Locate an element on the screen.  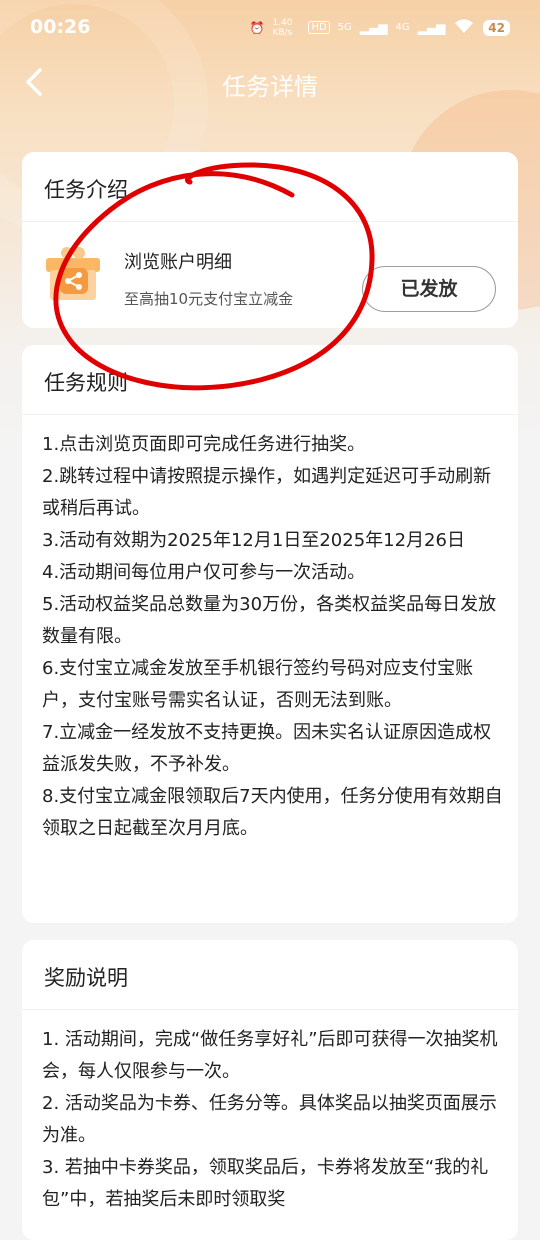
rule-item: 8.支付宝立减金限领取后7天内使用，任务分使用有效期自领取之日起截至次月月底。 is located at coordinates (272, 812).